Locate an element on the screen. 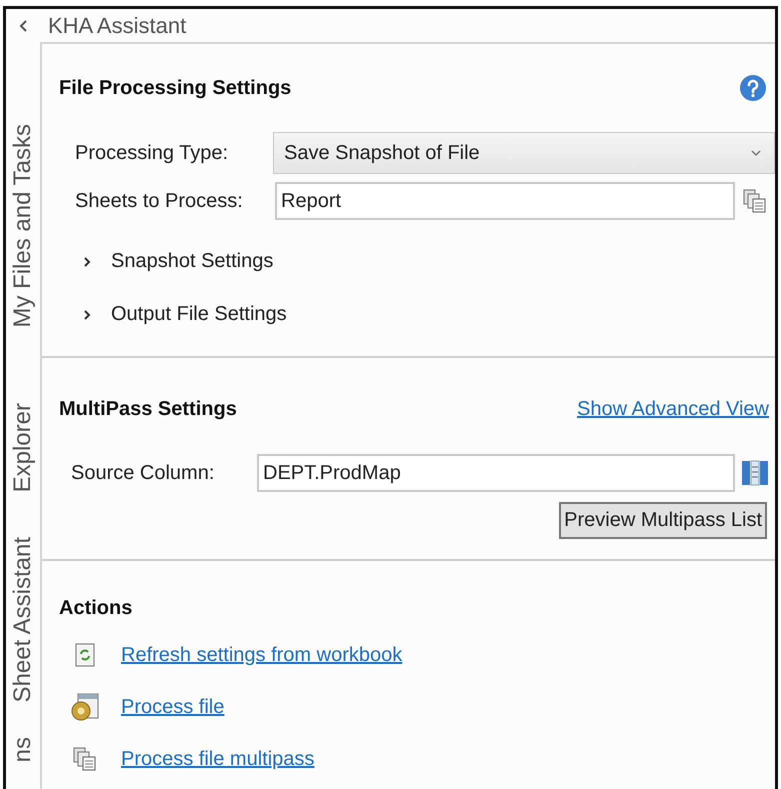  preview-button: Preview Multipass List is located at coordinates (663, 520).